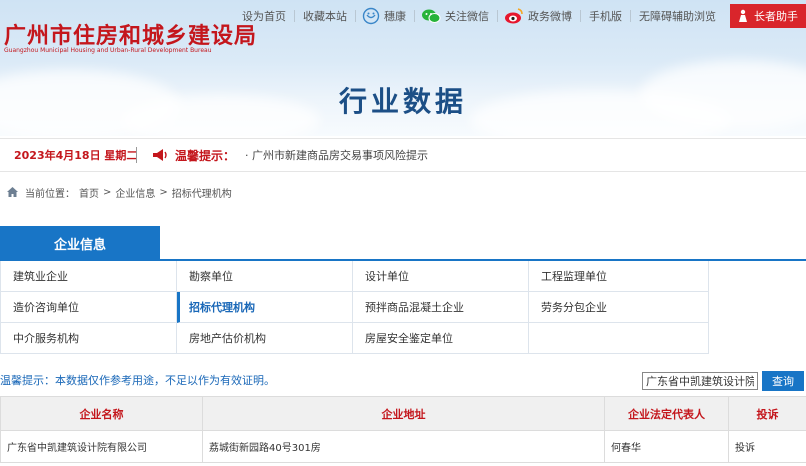 Image resolution: width=806 pixels, height=466 pixels. I want to click on site-title: 广州市住房和城乡建设局, so click(130, 34).